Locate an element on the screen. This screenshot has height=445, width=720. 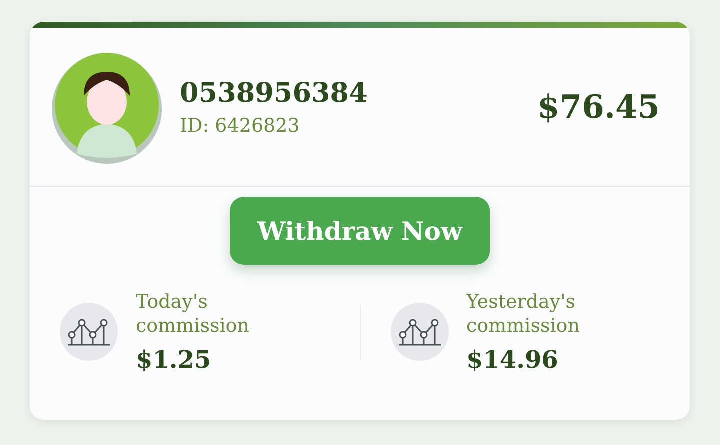
commission-label: Today's commission is located at coordinates (193, 314).